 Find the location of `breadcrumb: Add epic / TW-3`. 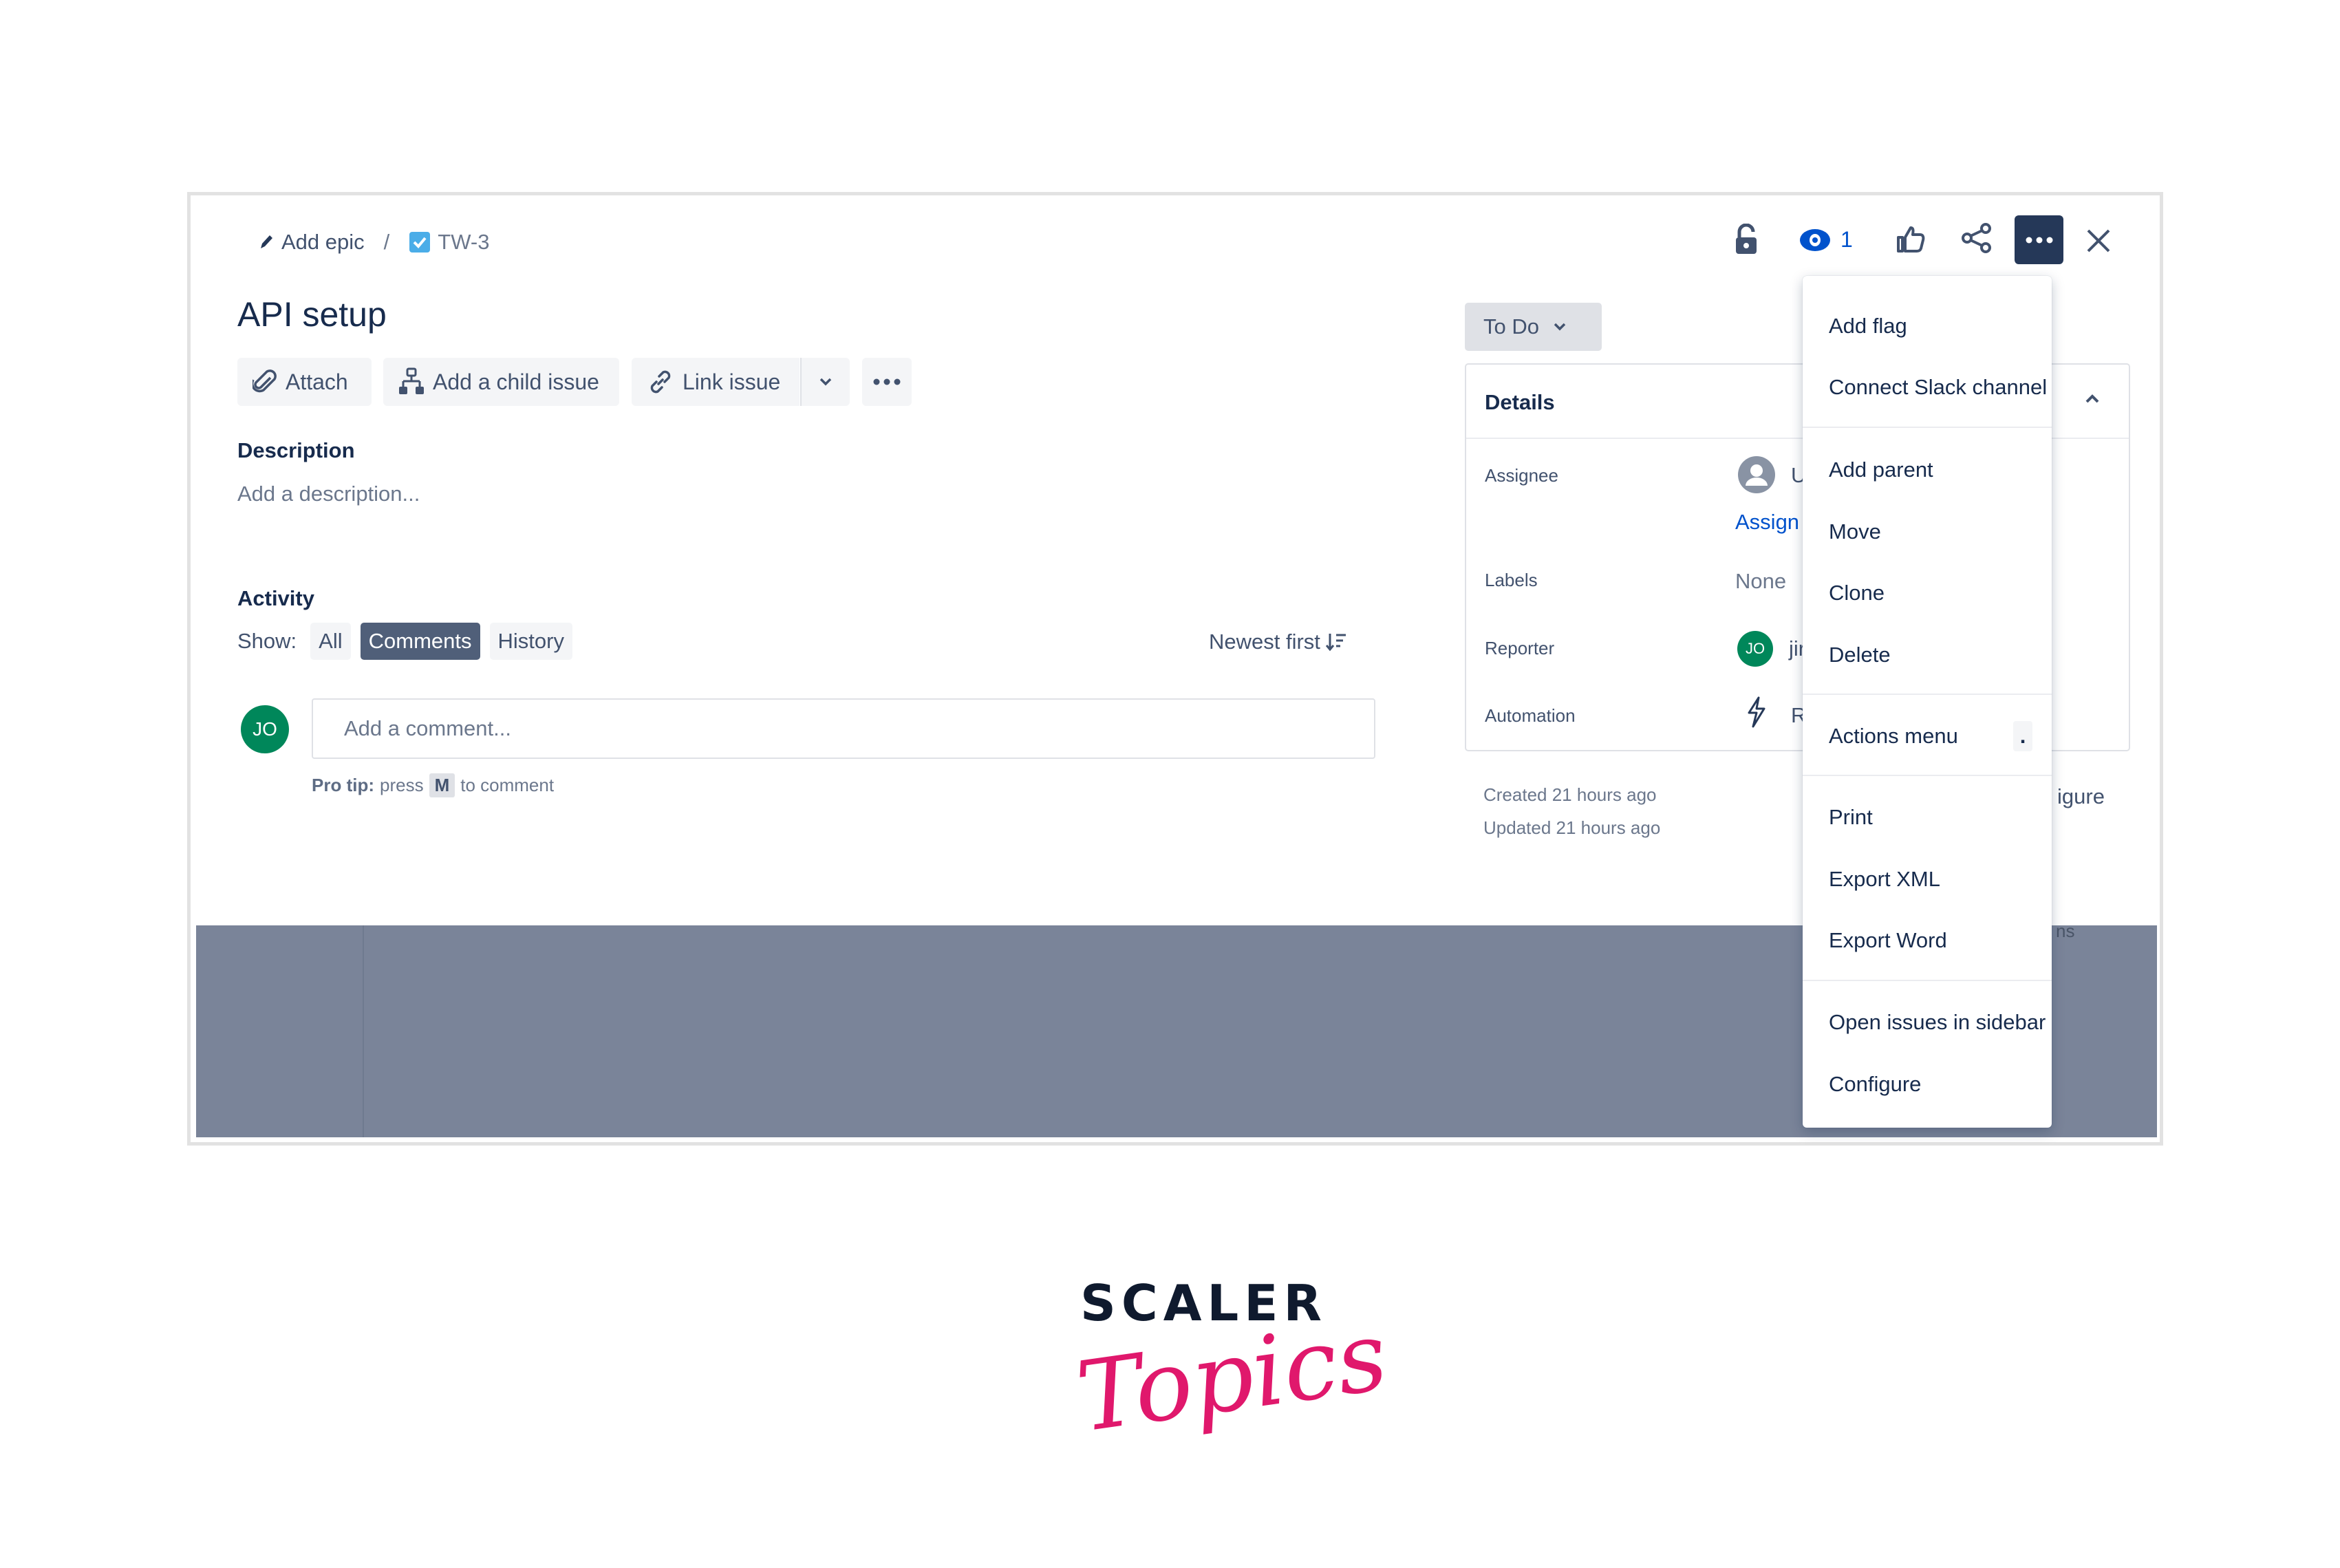

breadcrumb: Add epic / TW-3 is located at coordinates (373, 242).